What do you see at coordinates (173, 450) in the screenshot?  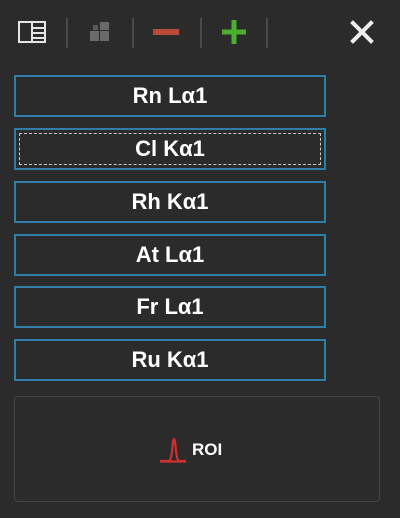 I see `roi-peak-icon` at bounding box center [173, 450].